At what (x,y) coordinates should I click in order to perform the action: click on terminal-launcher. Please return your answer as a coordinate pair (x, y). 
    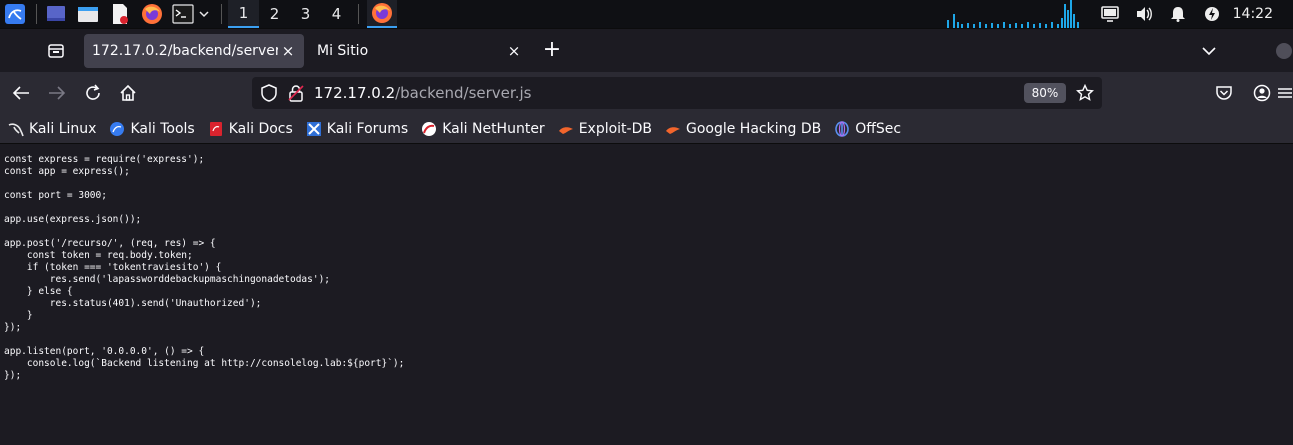
    Looking at the image, I should click on (183, 14).